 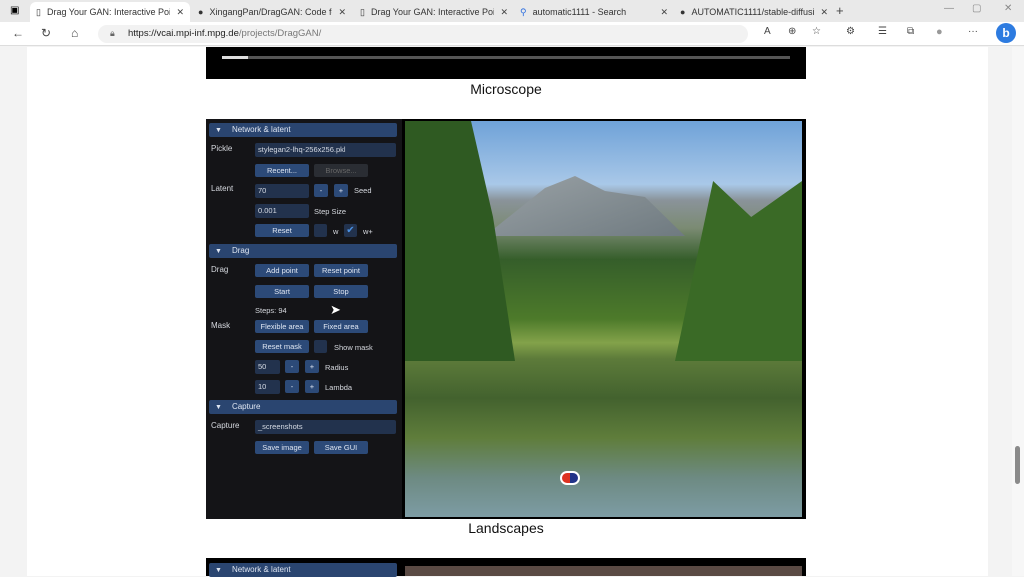 What do you see at coordinates (368, 231) in the screenshot?
I see `w-plus-label: w+` at bounding box center [368, 231].